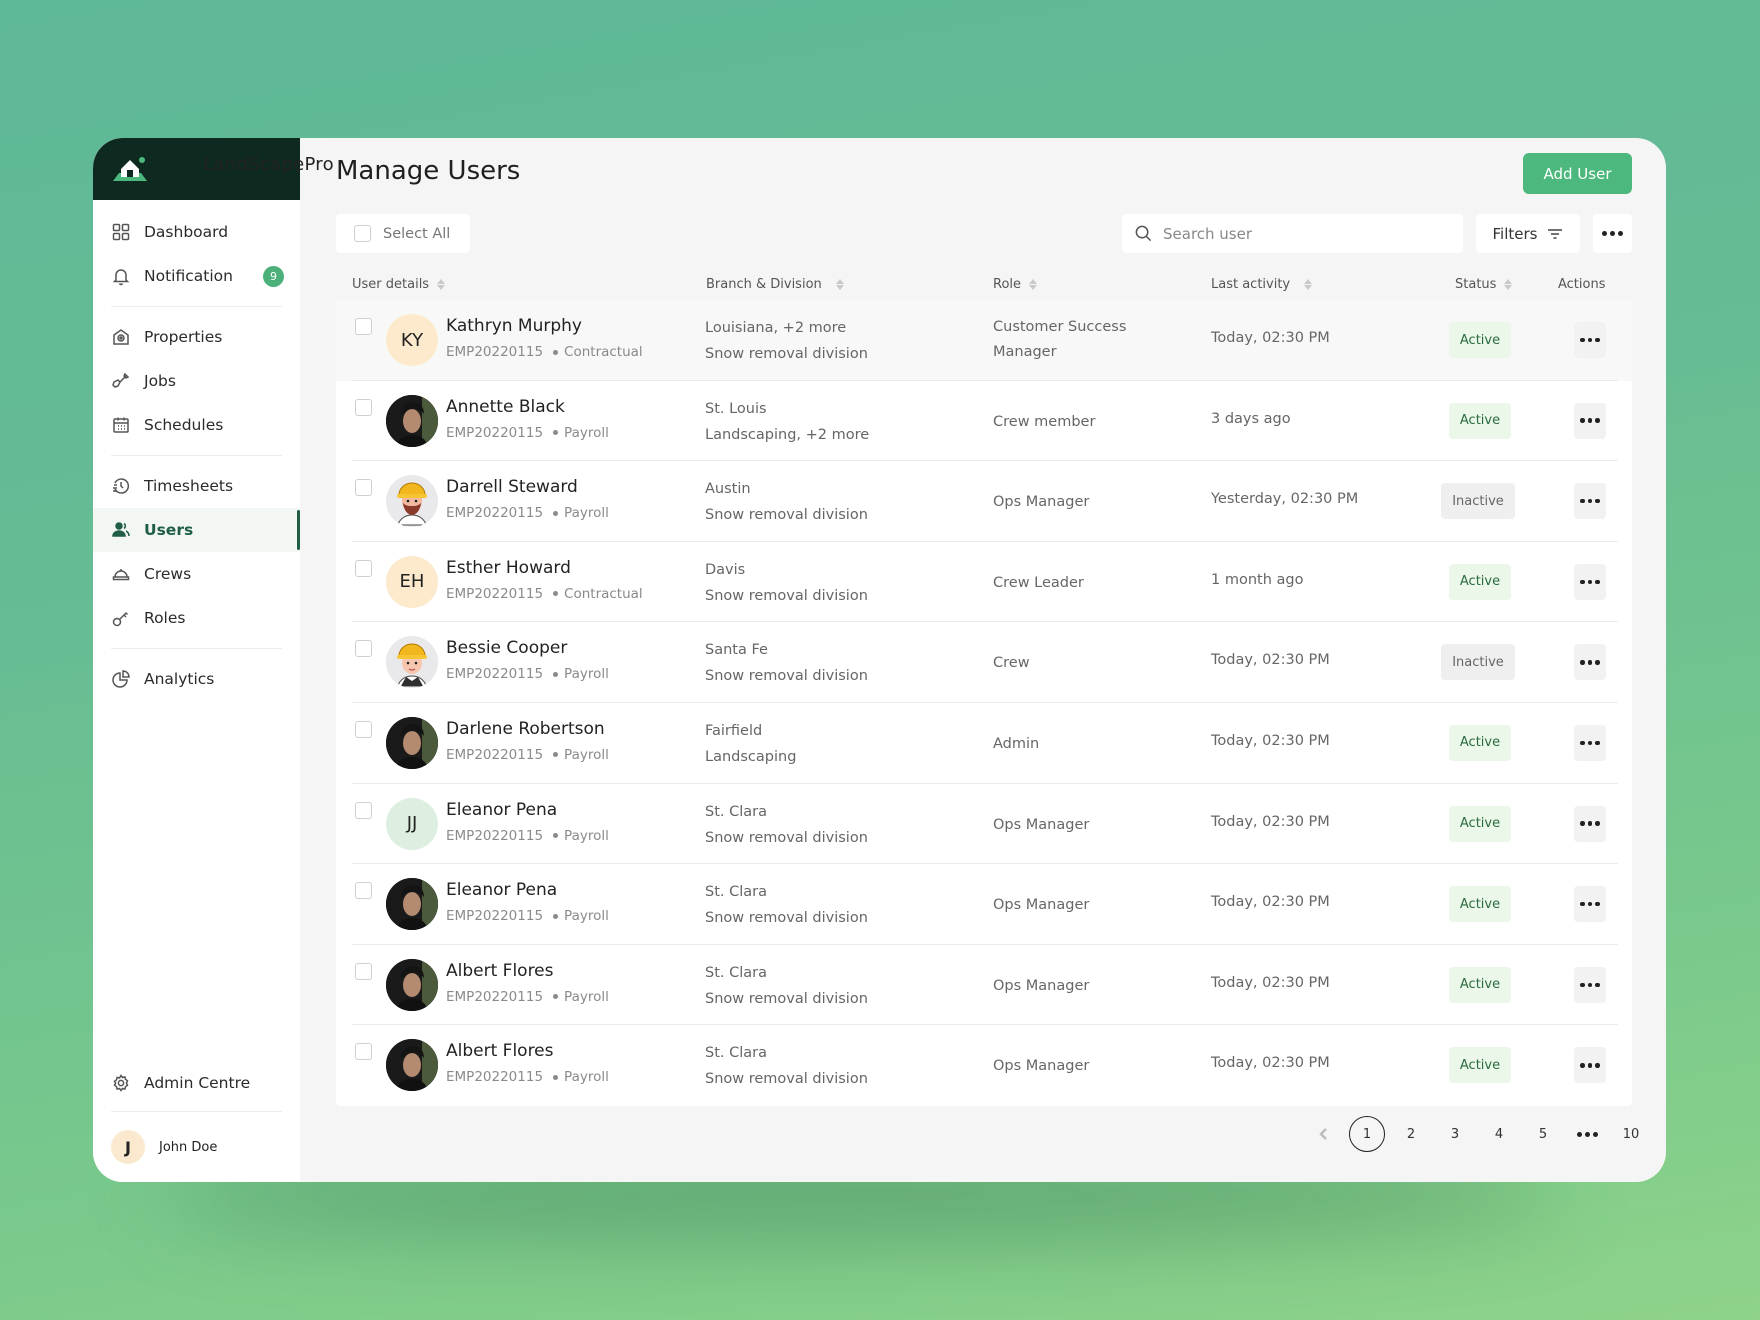 The height and width of the screenshot is (1320, 1760). Describe the element at coordinates (1577, 173) in the screenshot. I see `add-user-button: Add User` at that location.